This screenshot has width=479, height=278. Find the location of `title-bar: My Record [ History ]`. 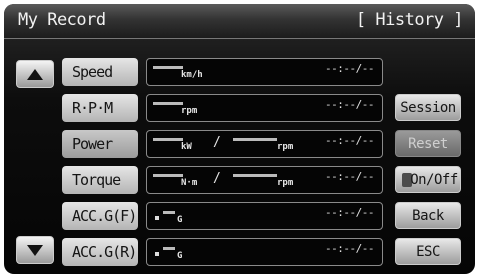

title-bar: My Record [ History ] is located at coordinates (239, 21).